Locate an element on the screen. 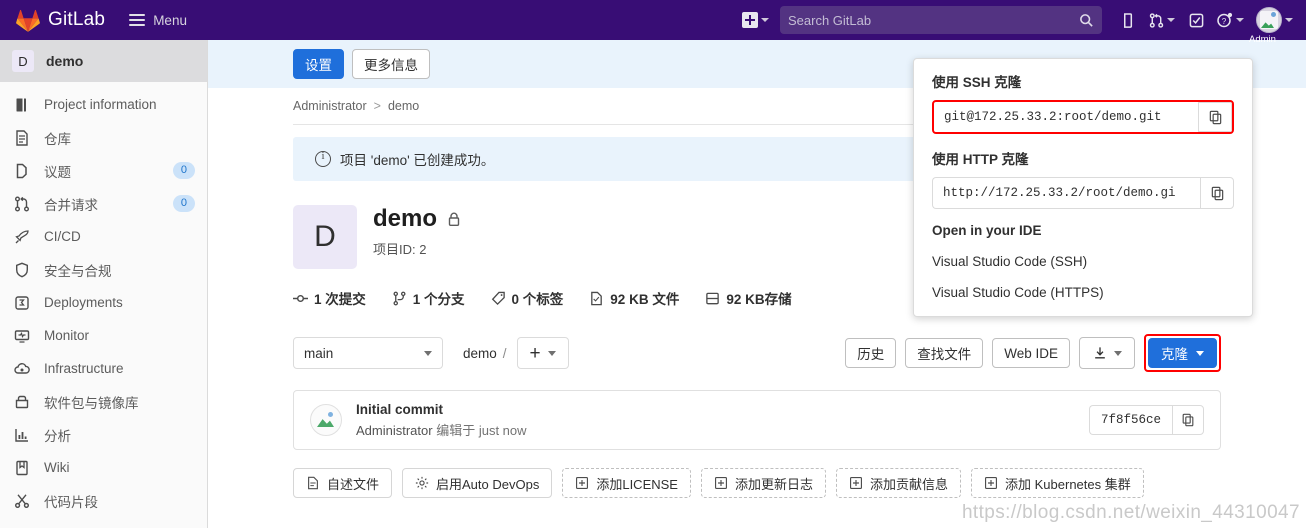 The height and width of the screenshot is (528, 1306). clone-button-label: 克隆 is located at coordinates (1174, 354).